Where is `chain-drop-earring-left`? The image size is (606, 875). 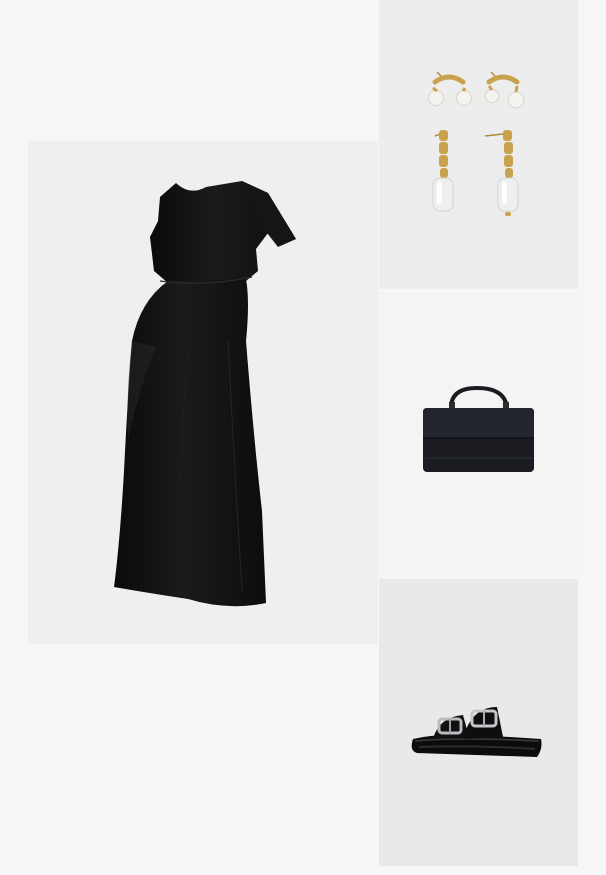 chain-drop-earring-left is located at coordinates (443, 171).